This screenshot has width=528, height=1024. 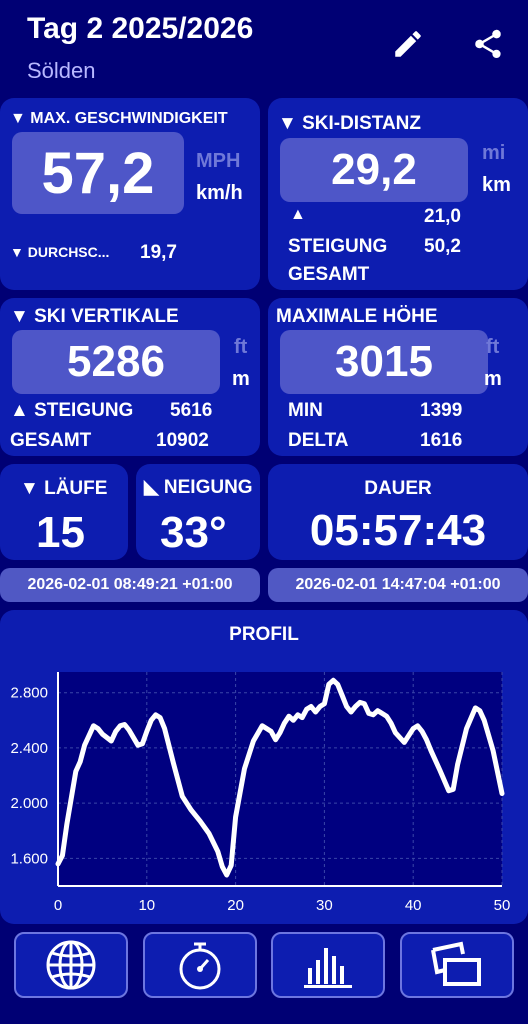 What do you see at coordinates (29, 858) in the screenshot?
I see `y-tick-label: 1.600` at bounding box center [29, 858].